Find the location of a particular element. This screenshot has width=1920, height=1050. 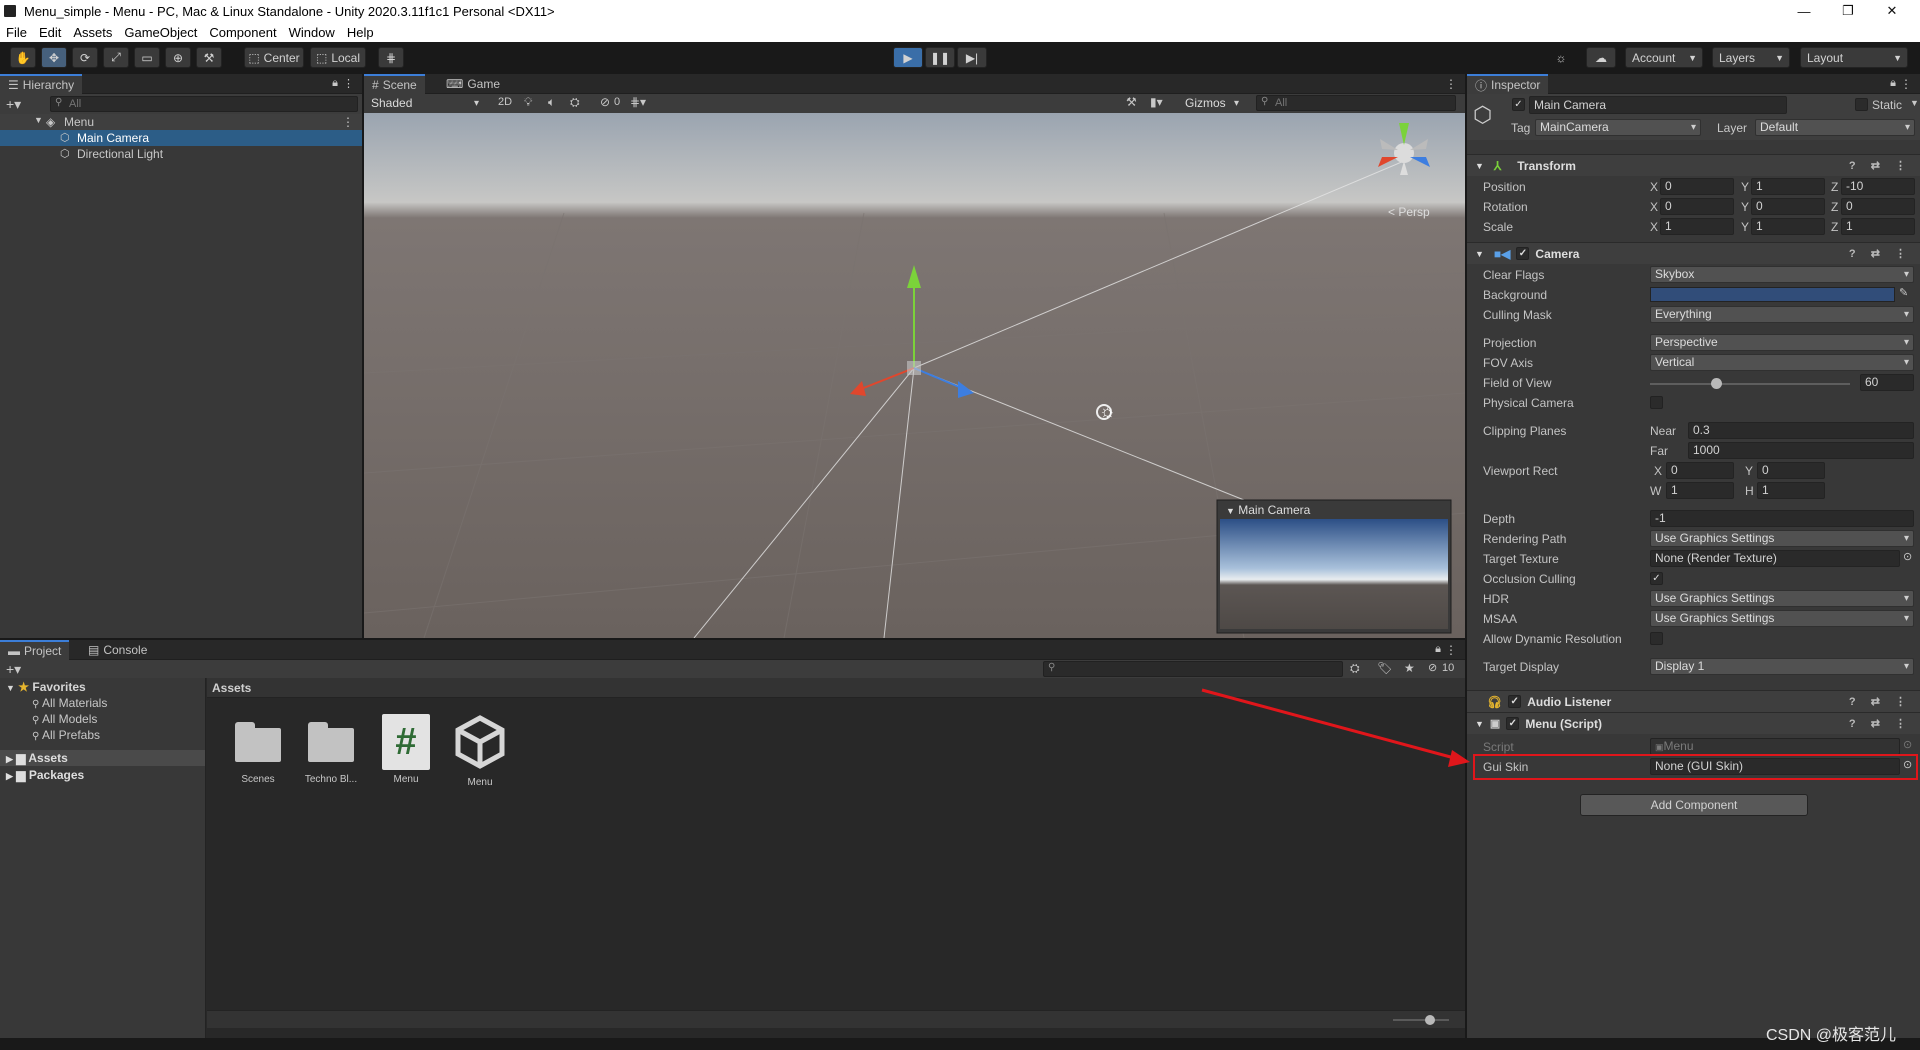

audio-listener-checkbox: ✓ is located at coordinates (1515, 701).